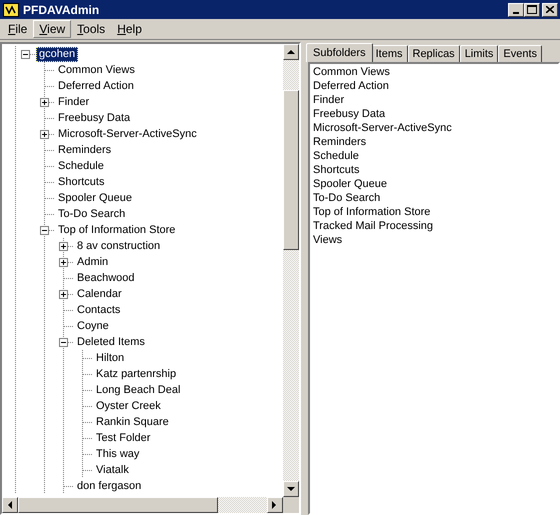 This screenshot has width=560, height=515. What do you see at coordinates (434, 184) in the screenshot?
I see `list-item: Spooler Queue` at bounding box center [434, 184].